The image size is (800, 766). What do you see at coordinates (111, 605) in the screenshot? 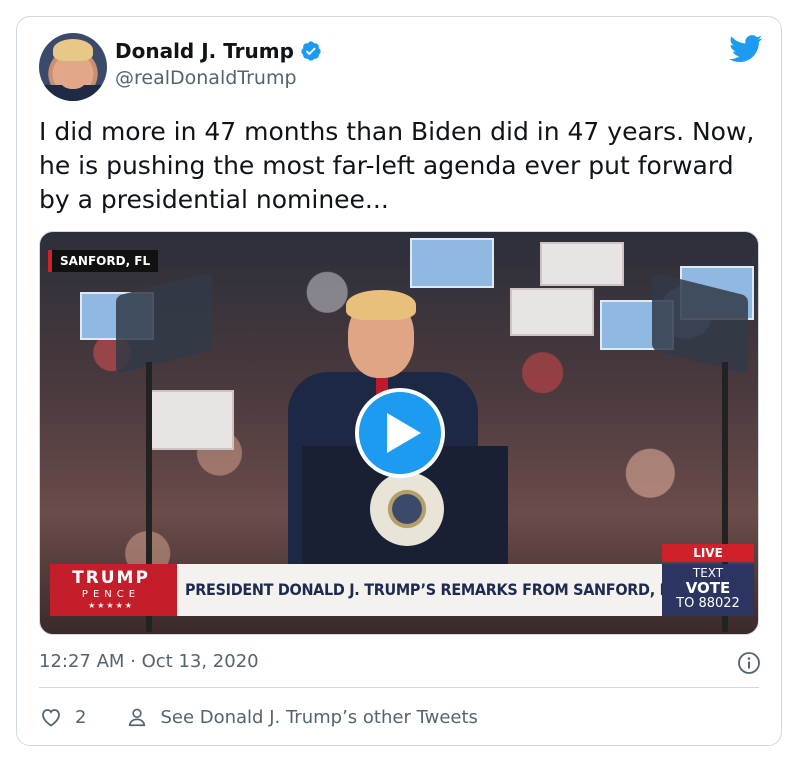
I see `campaign-logo-stars: ★★★★★` at bounding box center [111, 605].